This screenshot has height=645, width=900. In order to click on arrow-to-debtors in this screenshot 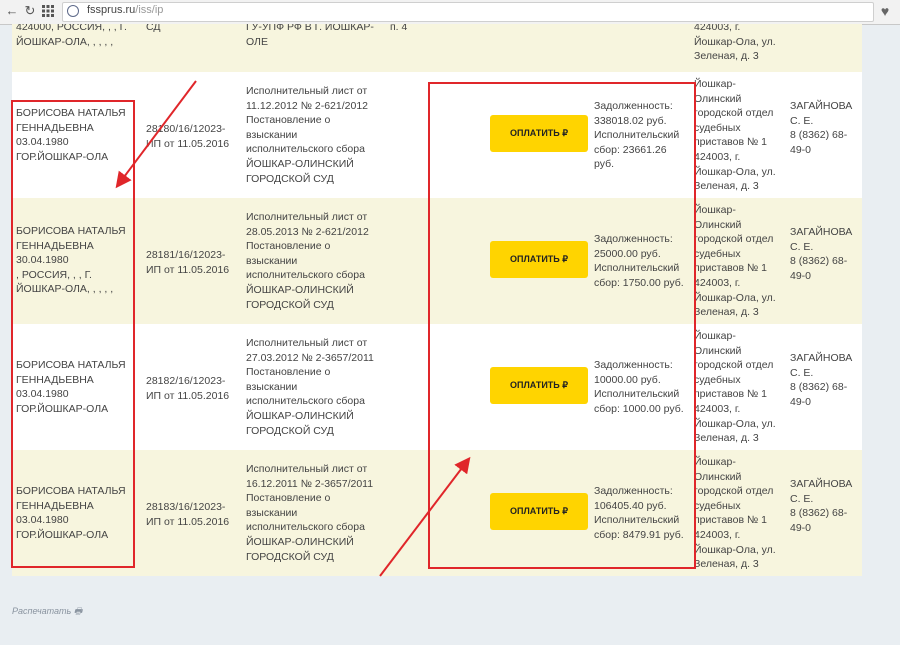, I will do `click(156, 134)`.